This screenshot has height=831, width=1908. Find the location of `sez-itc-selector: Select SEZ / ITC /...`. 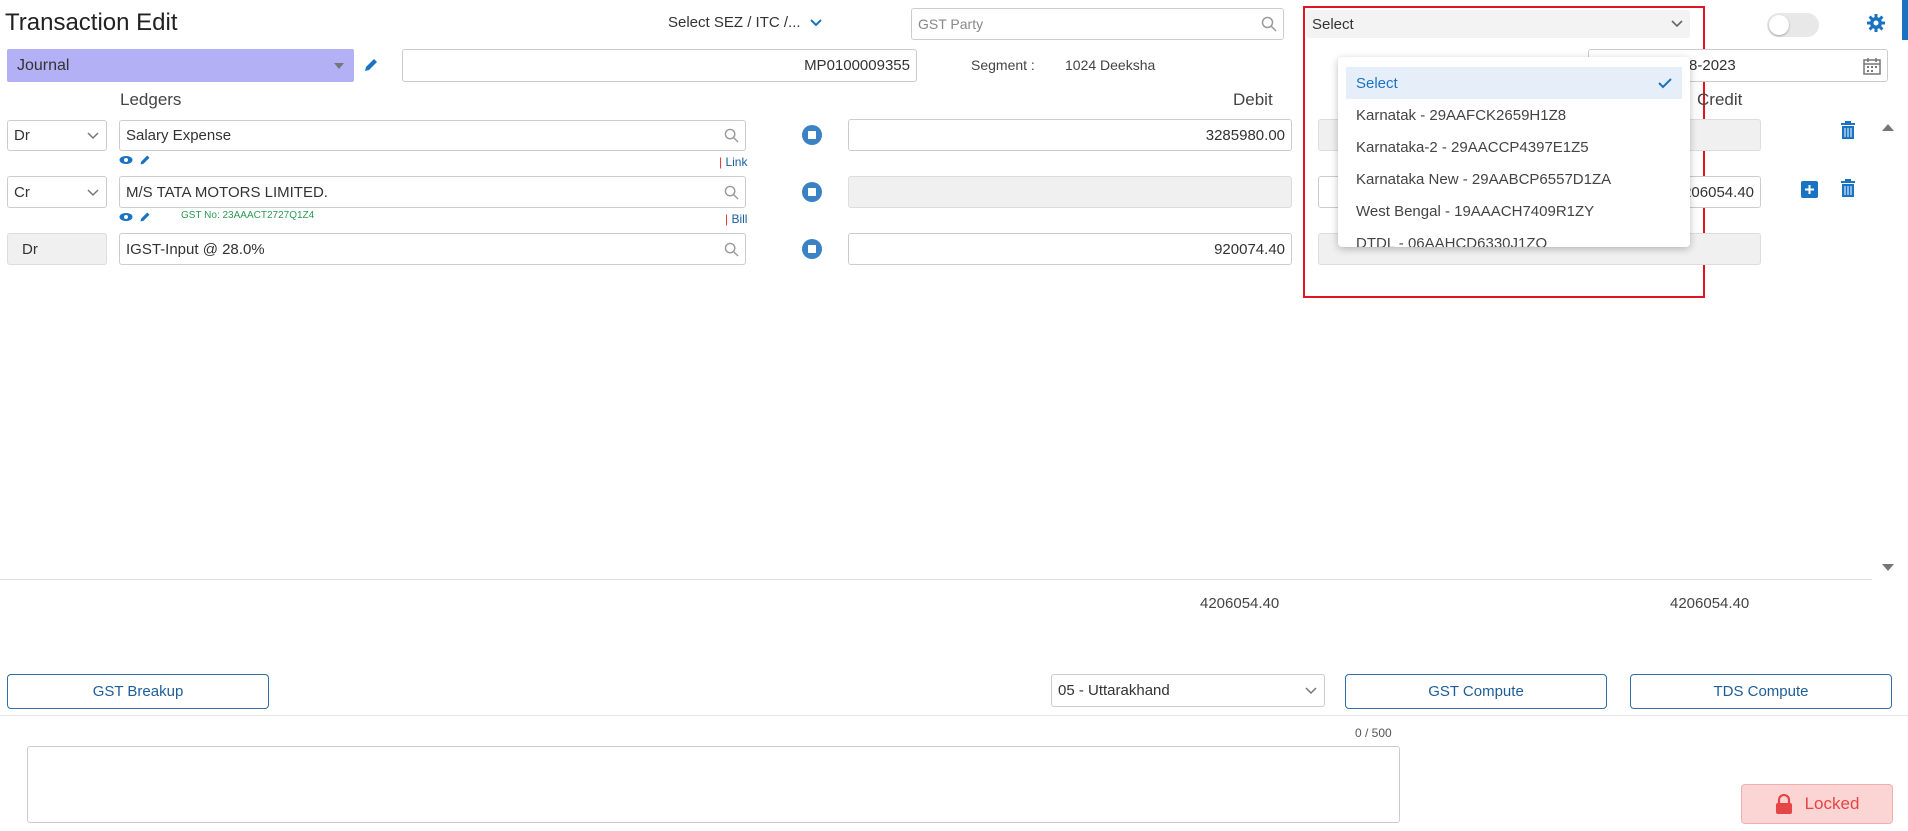

sez-itc-selector: Select SEZ / ITC /... is located at coordinates (745, 22).